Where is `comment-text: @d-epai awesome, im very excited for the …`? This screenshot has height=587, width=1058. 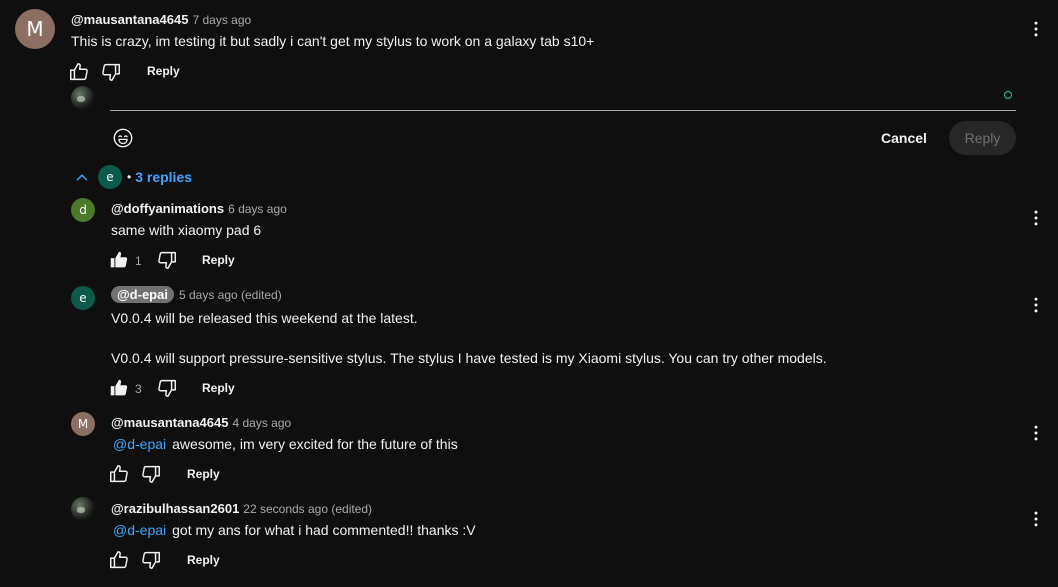
comment-text: @d-epai awesome, im very excited for the … is located at coordinates (285, 444).